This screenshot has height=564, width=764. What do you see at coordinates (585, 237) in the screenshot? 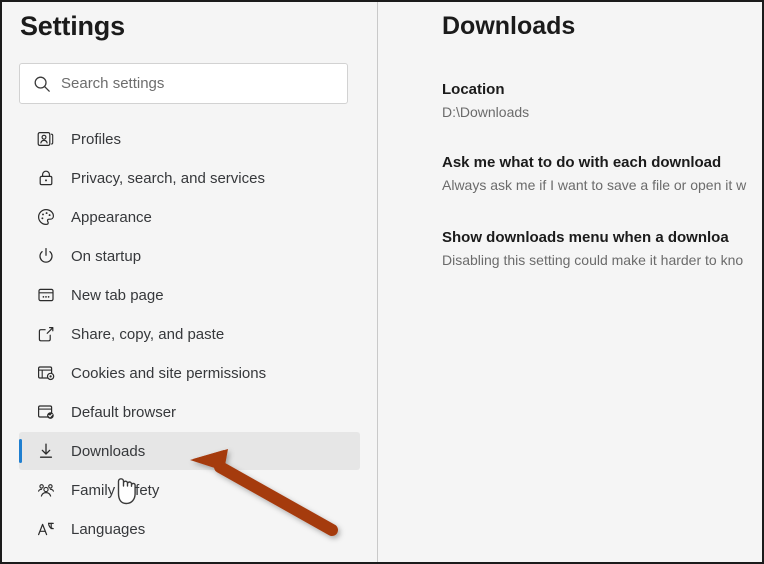
I see `setting-heading: Show downloads menu when a downloa` at bounding box center [585, 237].